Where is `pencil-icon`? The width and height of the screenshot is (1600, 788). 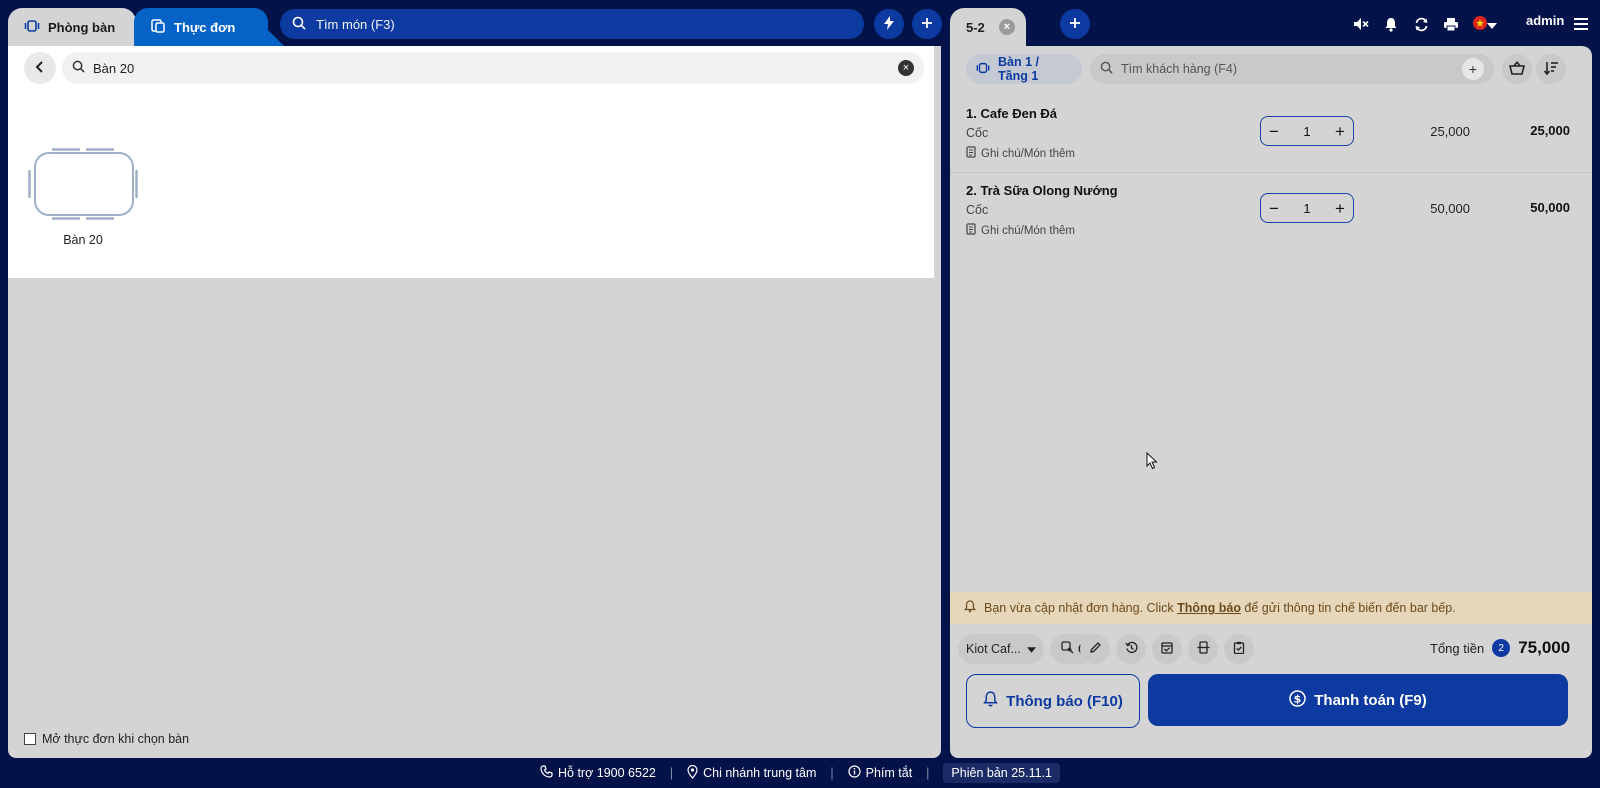
pencil-icon is located at coordinates (1095, 649).